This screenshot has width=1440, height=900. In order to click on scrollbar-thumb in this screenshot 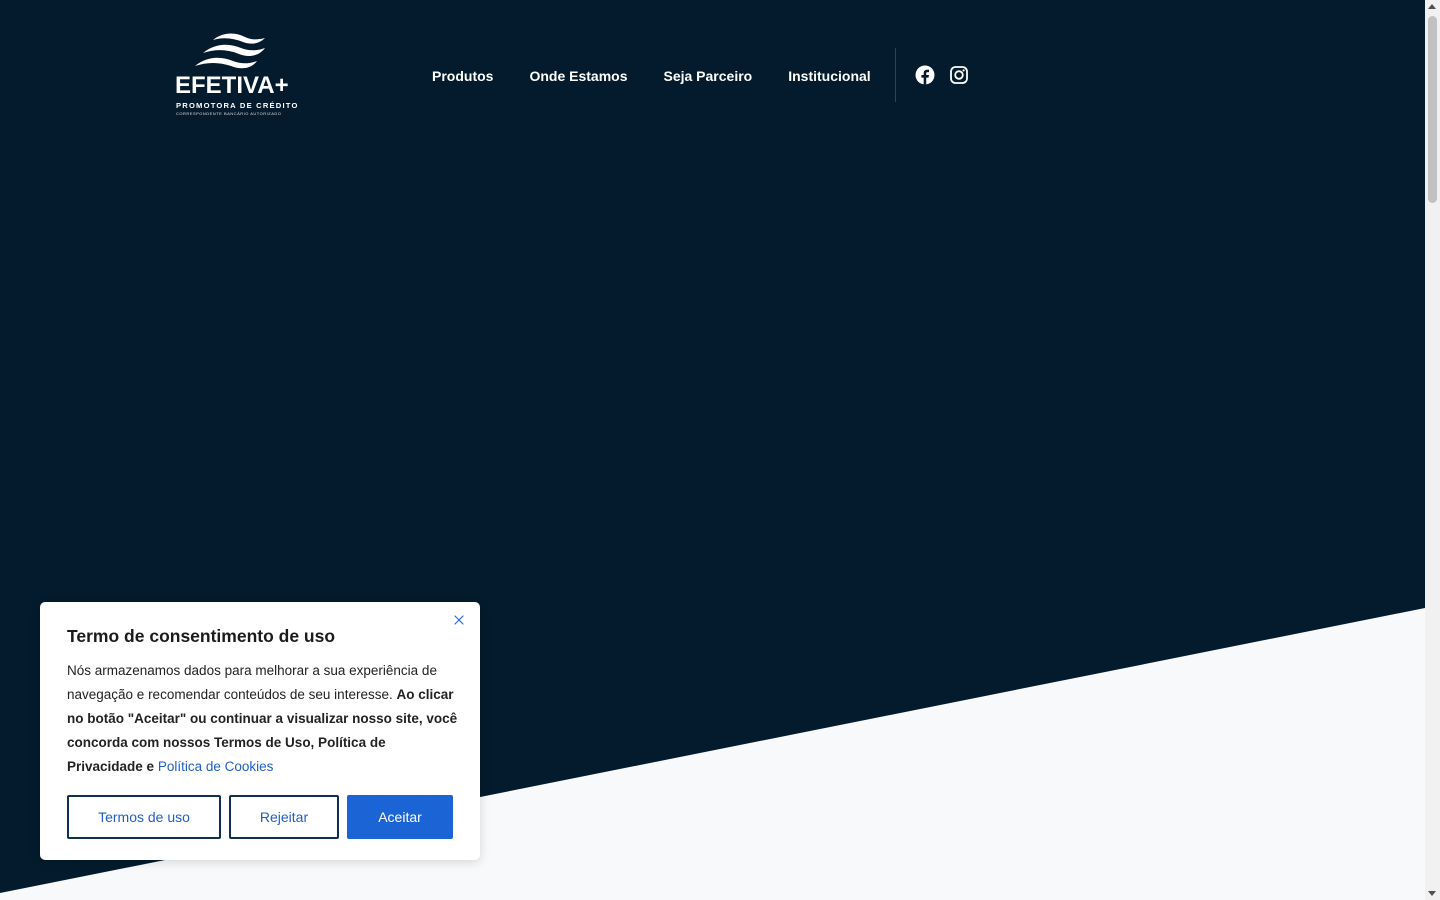, I will do `click(1432, 109)`.